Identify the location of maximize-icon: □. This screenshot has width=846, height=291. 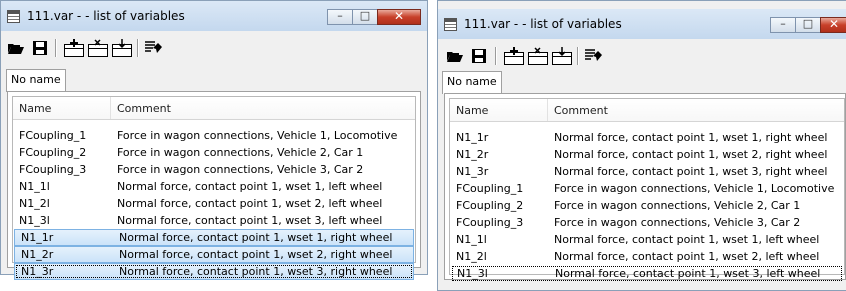
(808, 23).